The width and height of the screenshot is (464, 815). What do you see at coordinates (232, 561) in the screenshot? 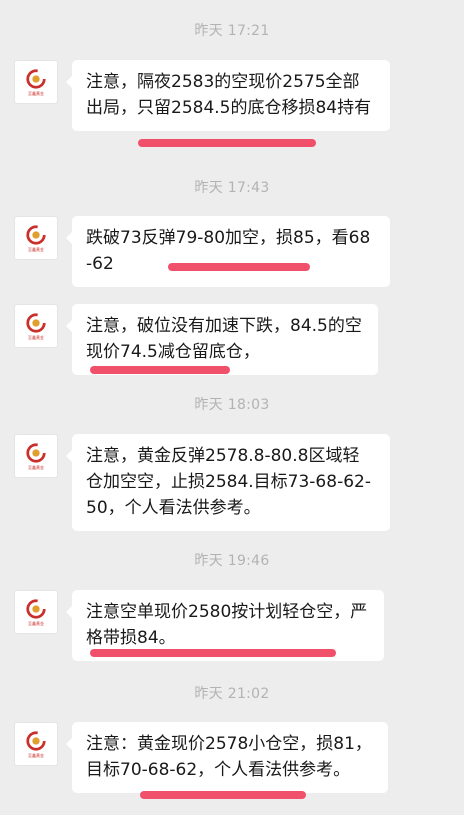
I see `timestamp: 昨天 19:46` at bounding box center [232, 561].